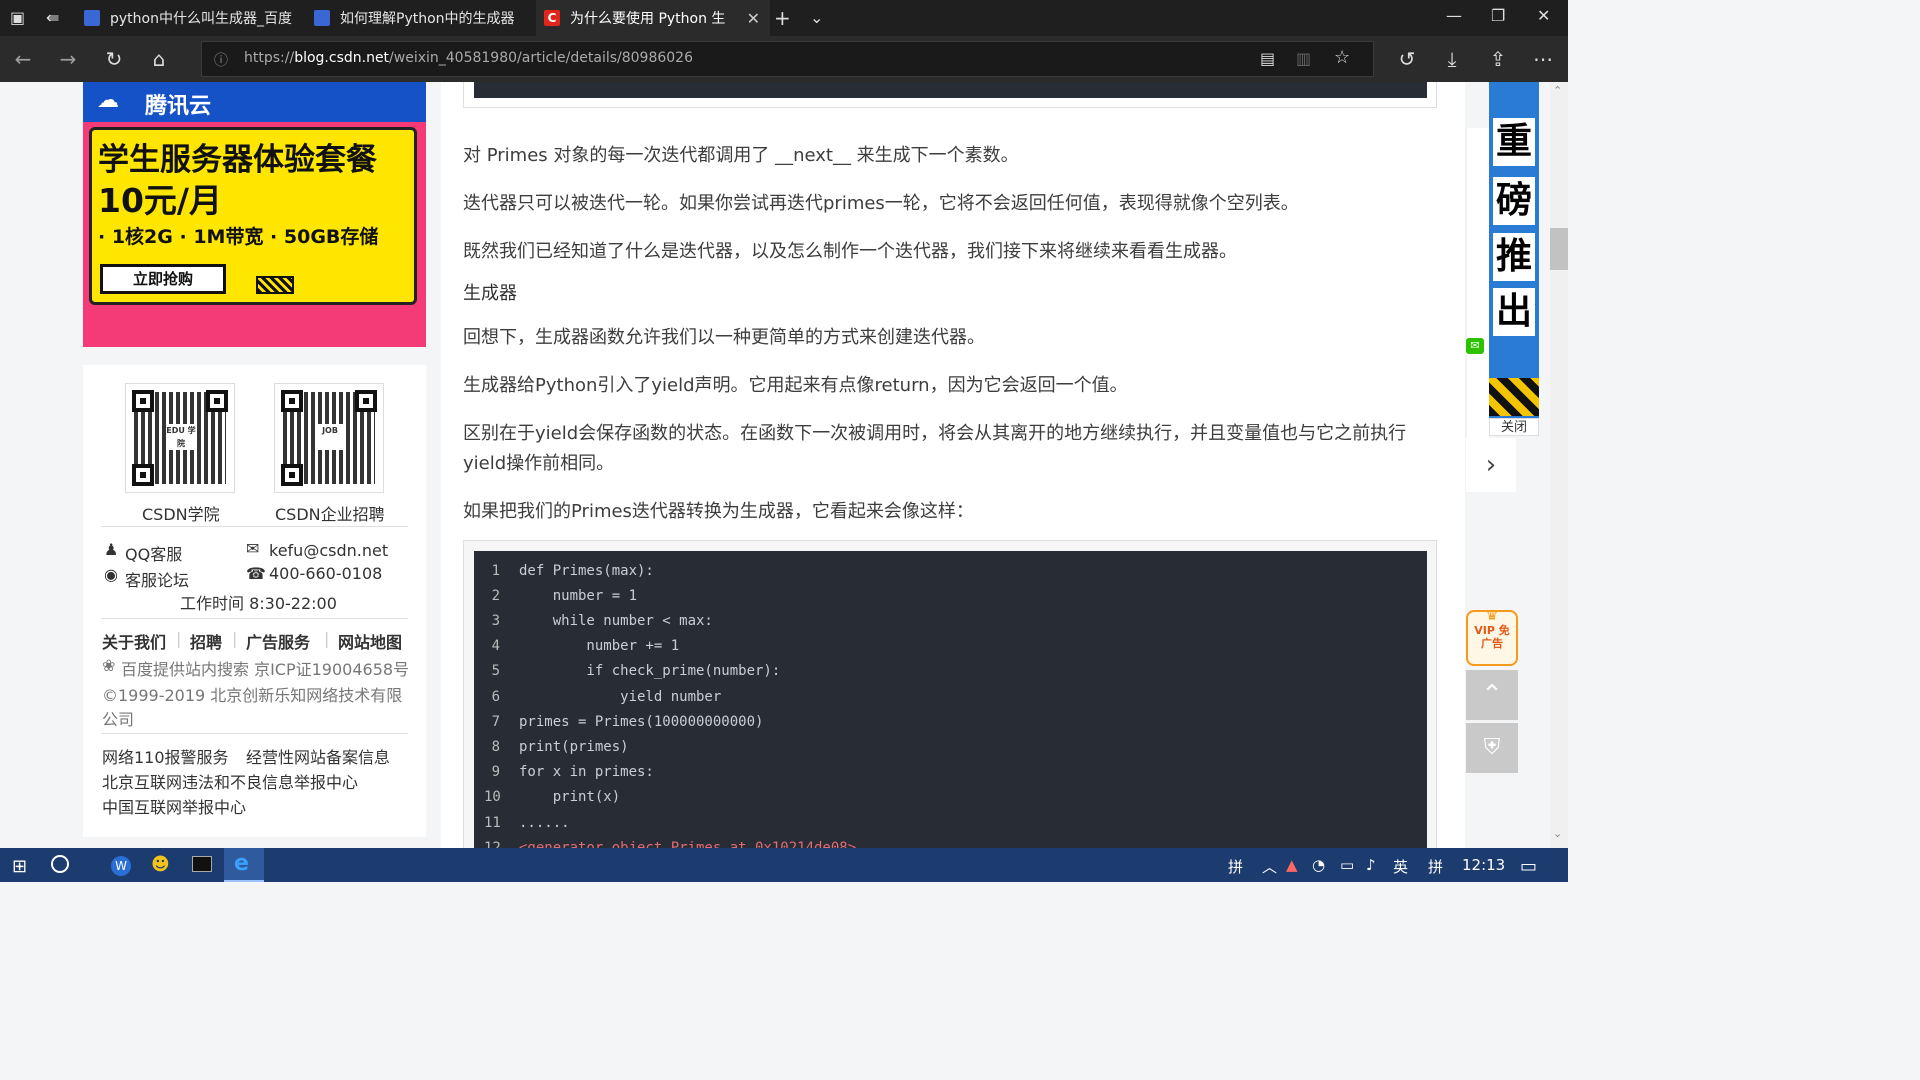 Image resolution: width=1920 pixels, height=1080 pixels. What do you see at coordinates (326, 573) in the screenshot?
I see `phone-number: 400-660-0108` at bounding box center [326, 573].